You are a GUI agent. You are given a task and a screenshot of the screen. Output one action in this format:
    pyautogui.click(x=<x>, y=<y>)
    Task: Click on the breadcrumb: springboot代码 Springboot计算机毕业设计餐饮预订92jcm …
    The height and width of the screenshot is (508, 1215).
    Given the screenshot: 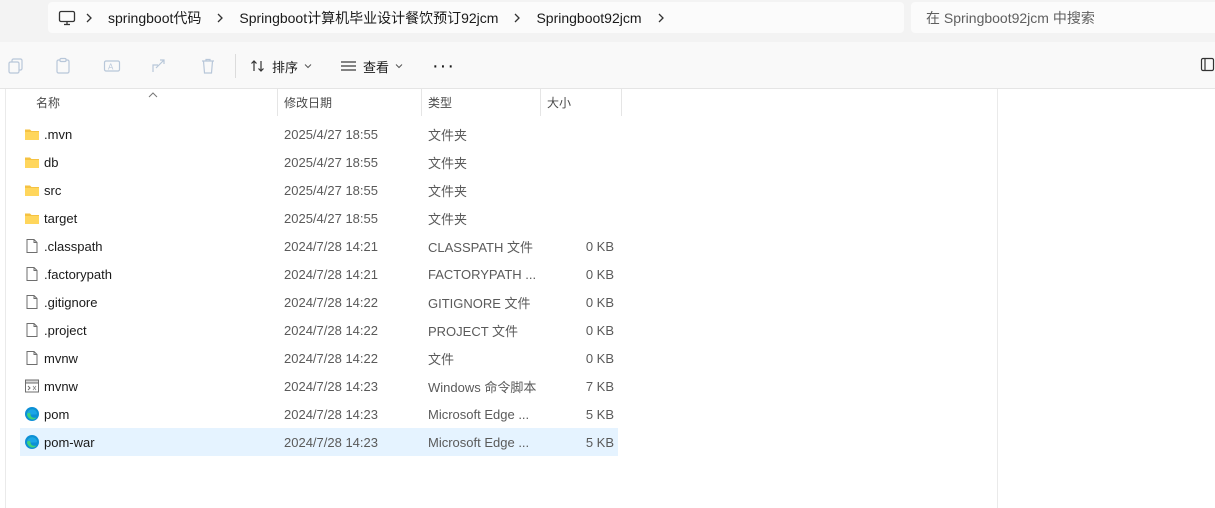 What is the action you would take?
    pyautogui.click(x=476, y=17)
    